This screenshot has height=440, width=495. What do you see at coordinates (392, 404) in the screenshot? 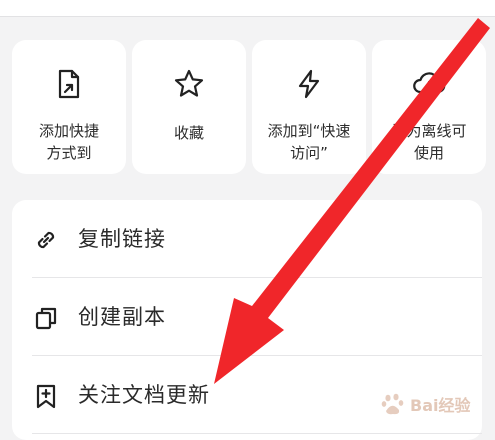
I see `paw-logo` at bounding box center [392, 404].